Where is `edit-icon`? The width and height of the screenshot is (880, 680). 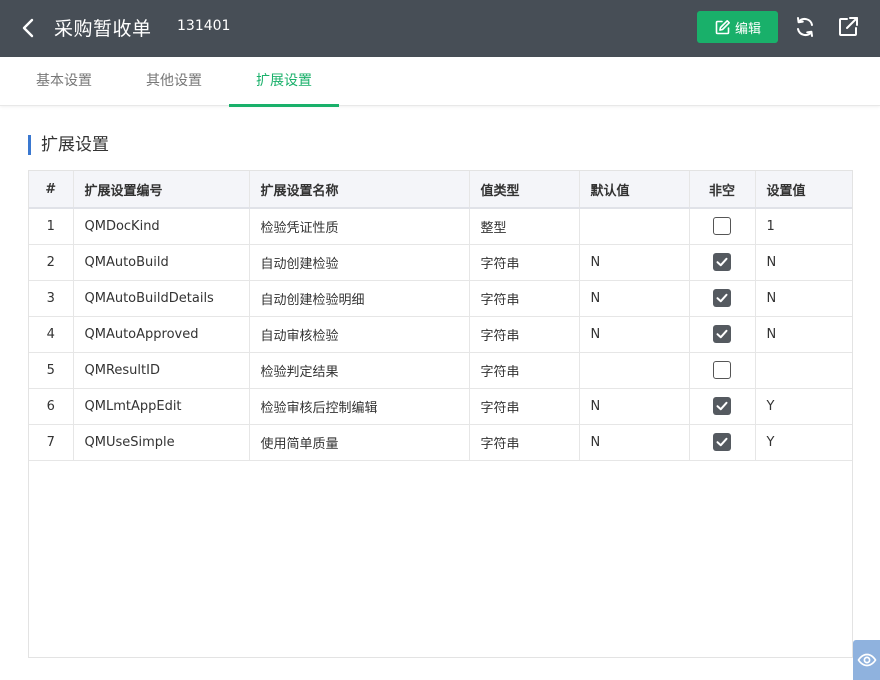 edit-icon is located at coordinates (722, 26).